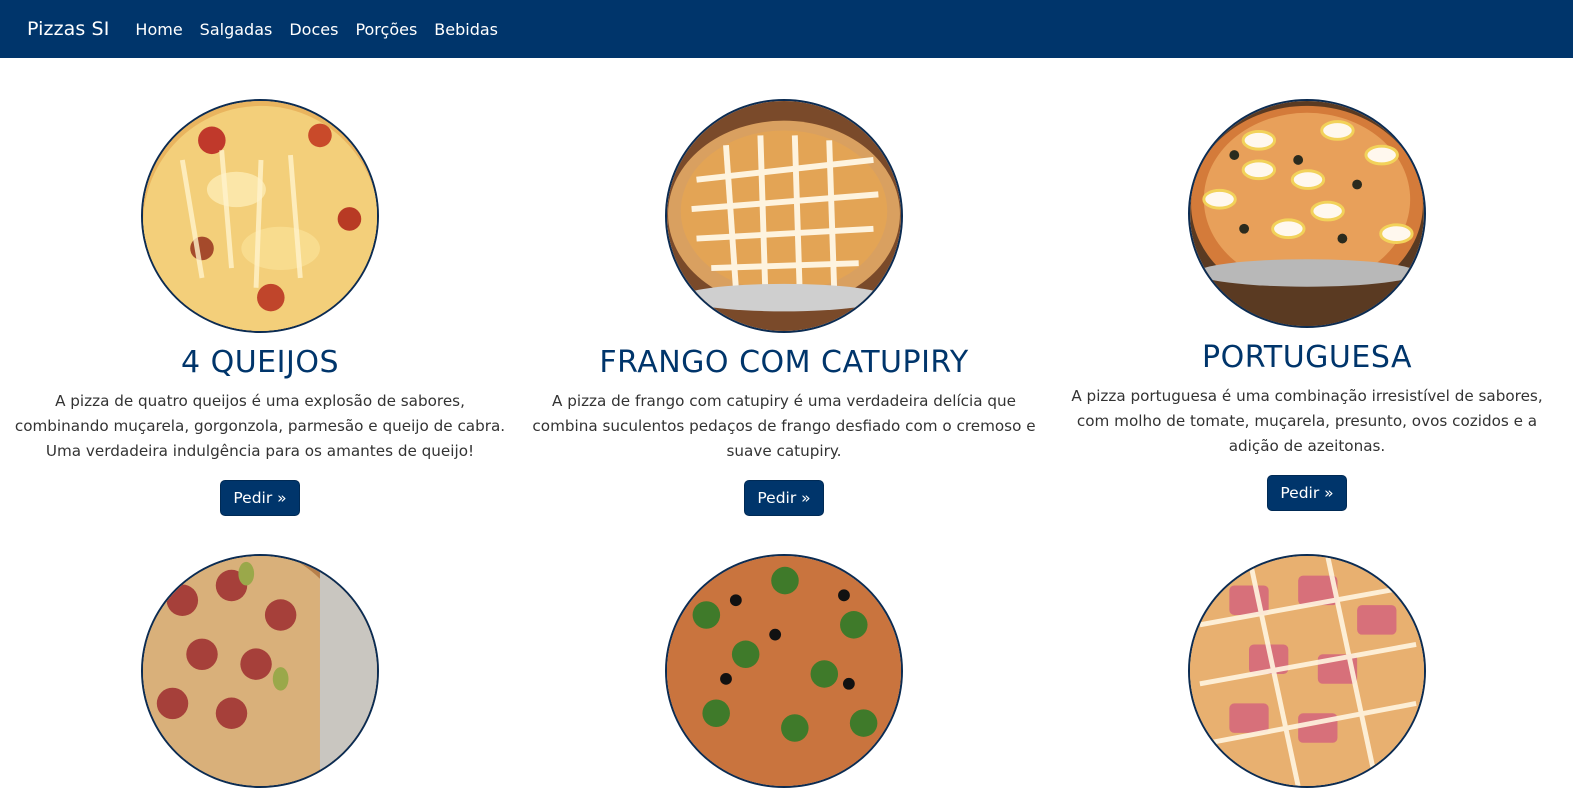 Image resolution: width=1573 pixels, height=788 pixels. I want to click on pizza-frango-catupiry-photo, so click(784, 216).